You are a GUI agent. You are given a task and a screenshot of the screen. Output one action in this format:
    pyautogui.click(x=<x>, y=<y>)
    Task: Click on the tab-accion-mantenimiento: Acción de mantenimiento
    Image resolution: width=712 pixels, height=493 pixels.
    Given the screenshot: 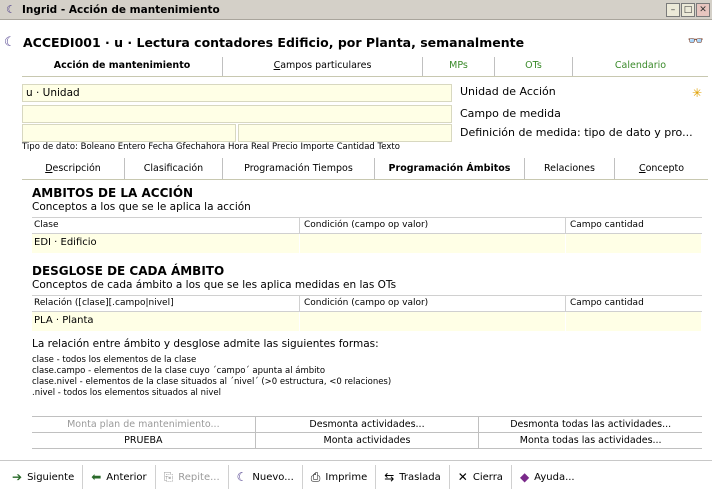 What is the action you would take?
    pyautogui.click(x=122, y=66)
    